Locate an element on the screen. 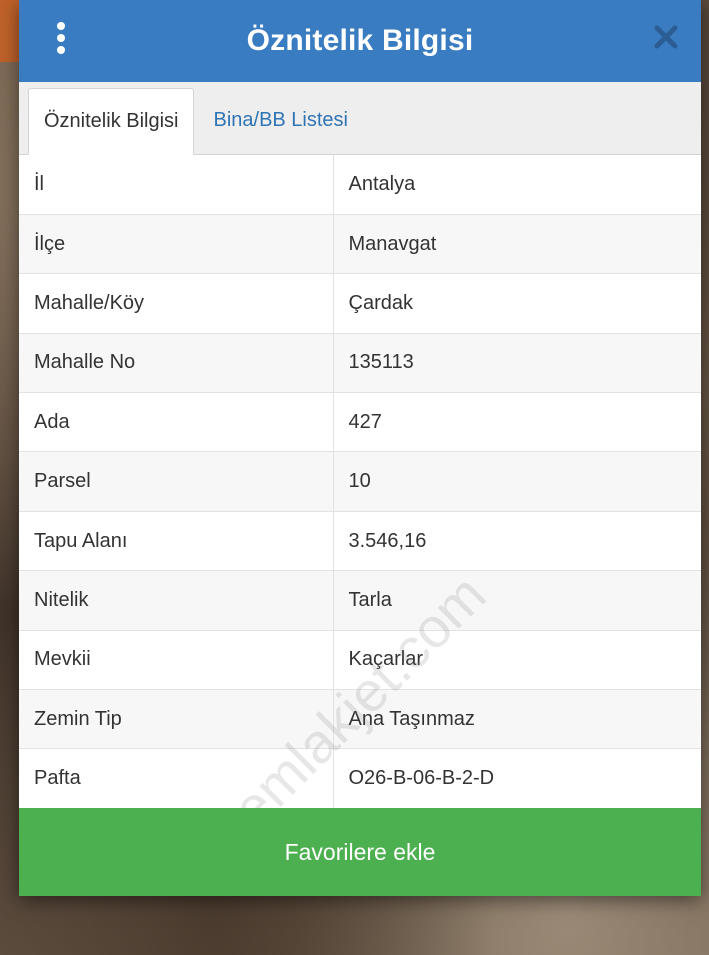 The image size is (709, 955). attribute-value: Tarla is located at coordinates (517, 600).